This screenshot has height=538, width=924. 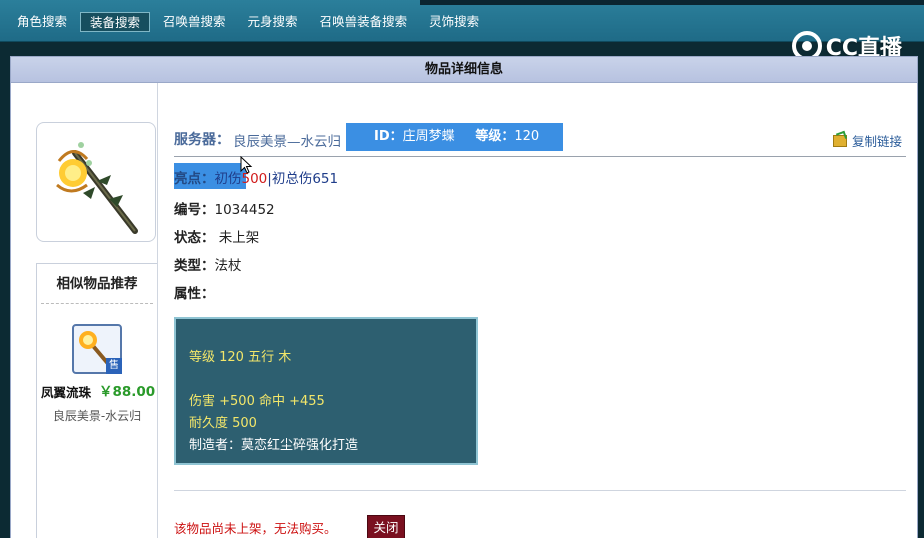 What do you see at coordinates (332, 380) in the screenshot?
I see `prop-spacer` at bounding box center [332, 380].